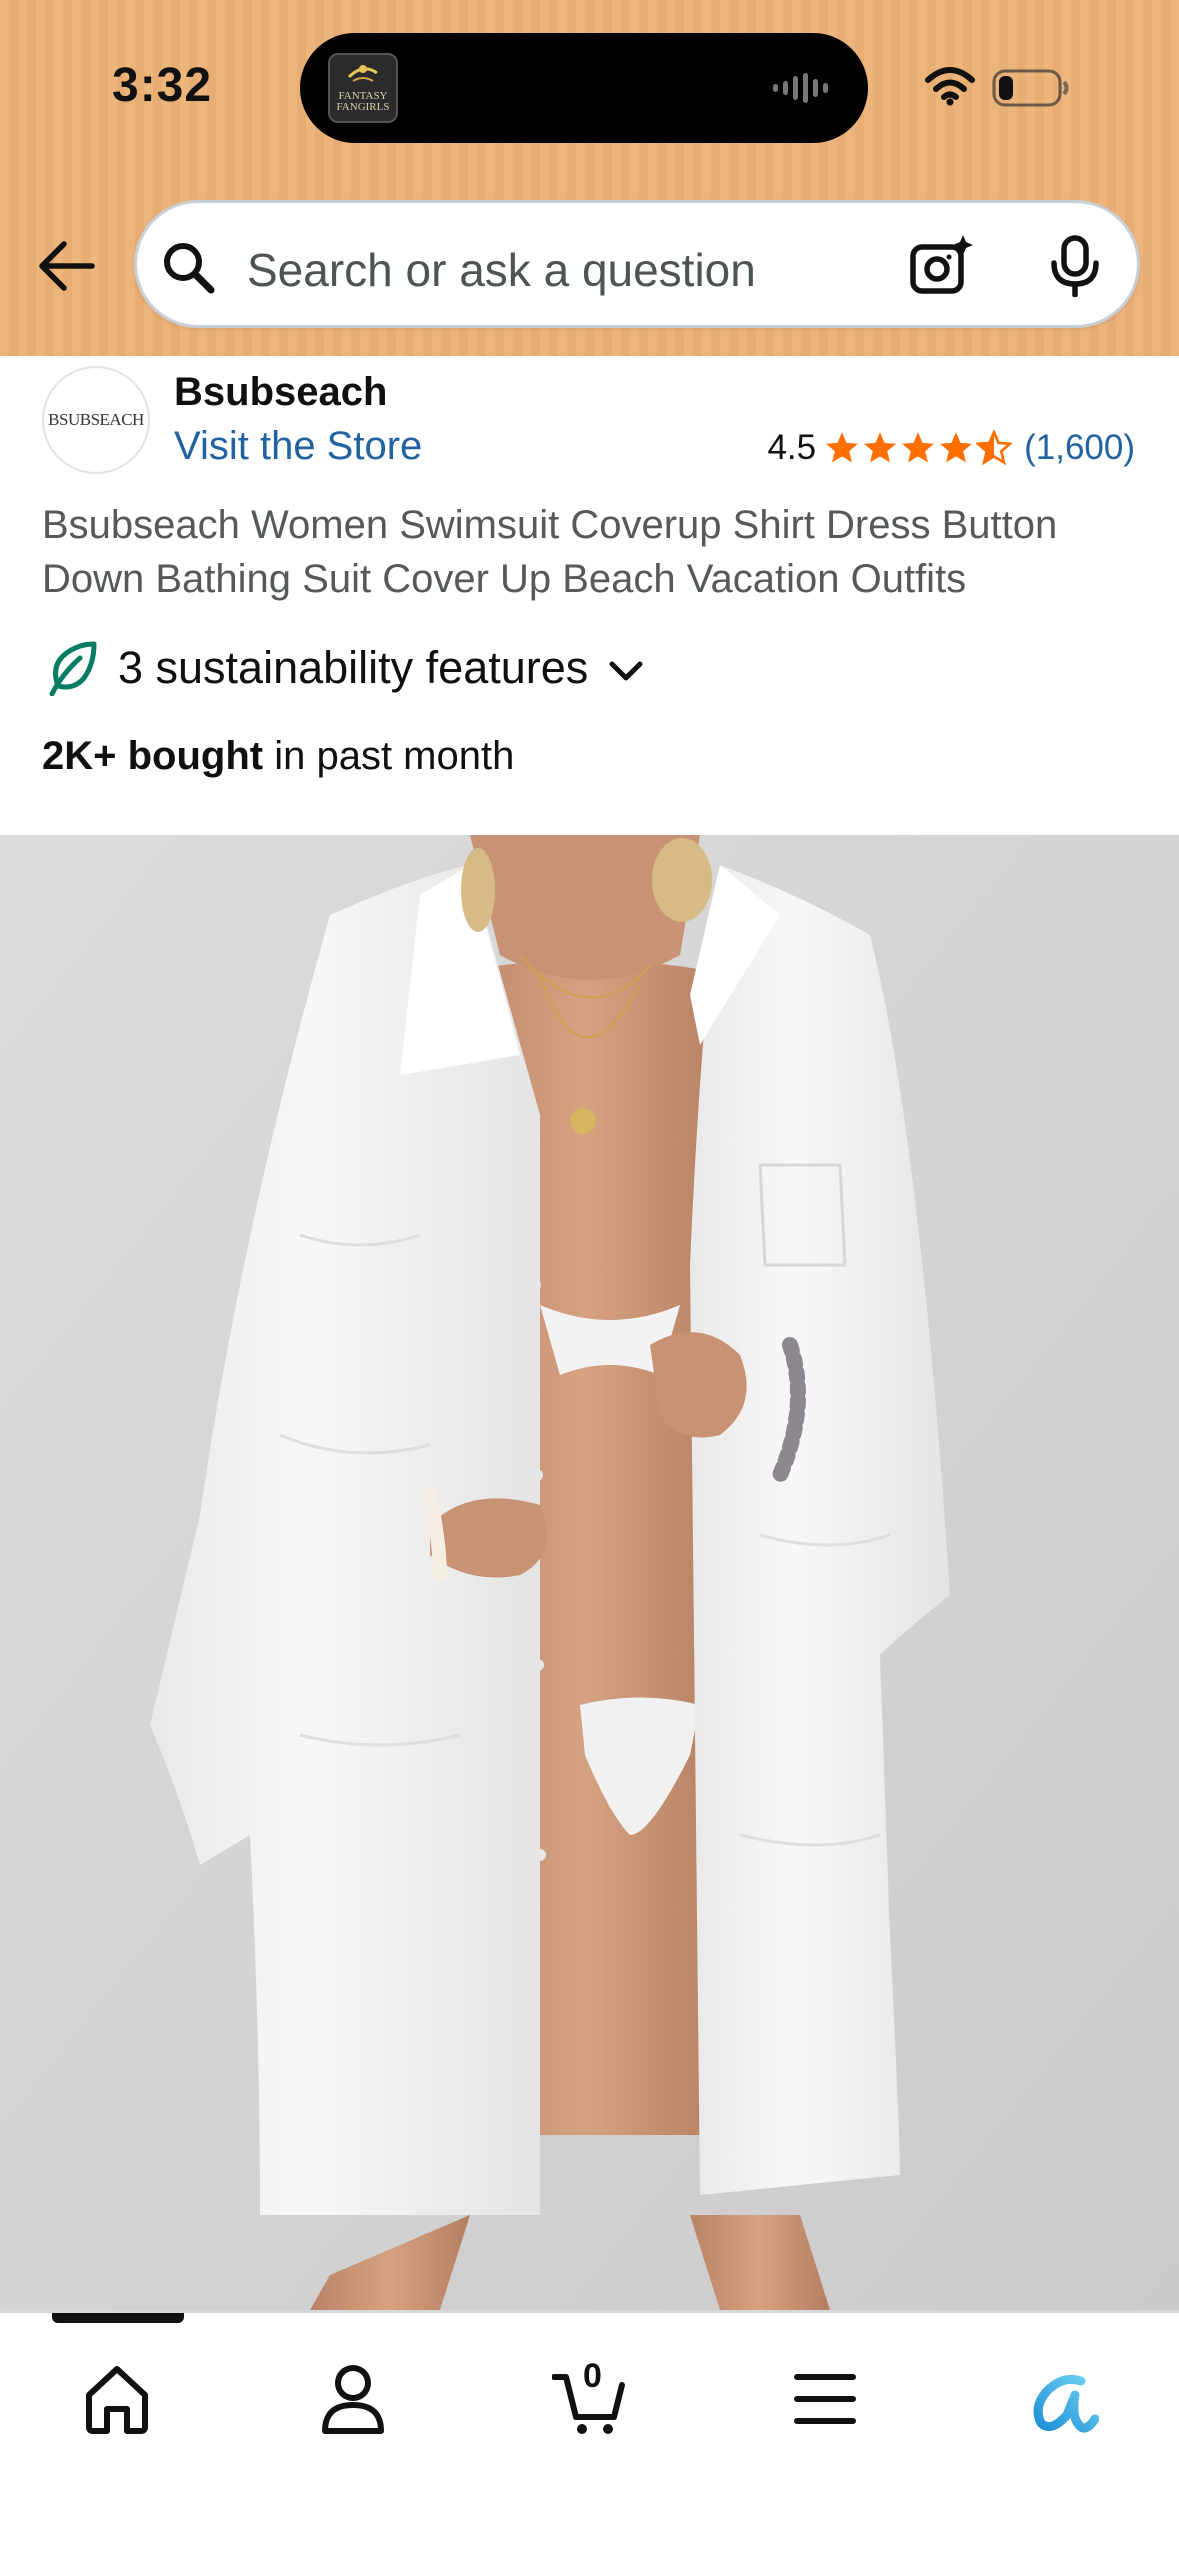  What do you see at coordinates (389, 756) in the screenshot?
I see `bought-period: in past month` at bounding box center [389, 756].